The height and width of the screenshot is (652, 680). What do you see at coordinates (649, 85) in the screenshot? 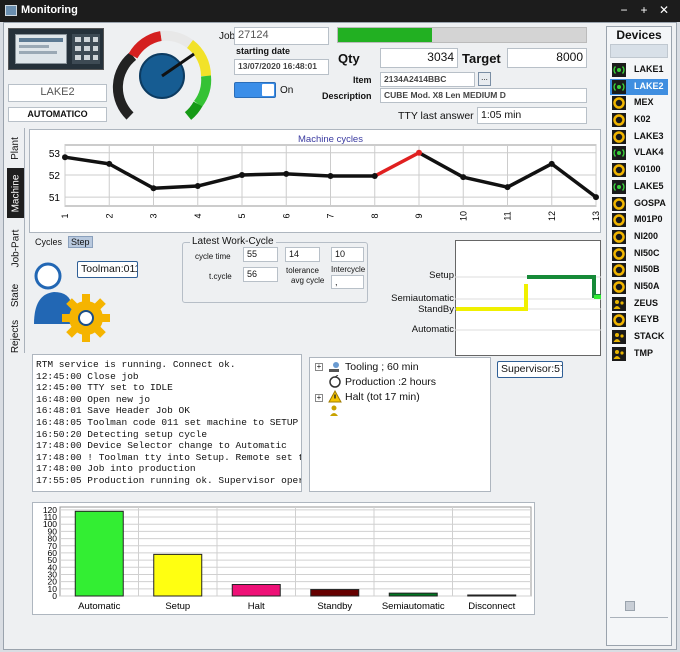
I see `device-name: LAKE2` at bounding box center [649, 85].